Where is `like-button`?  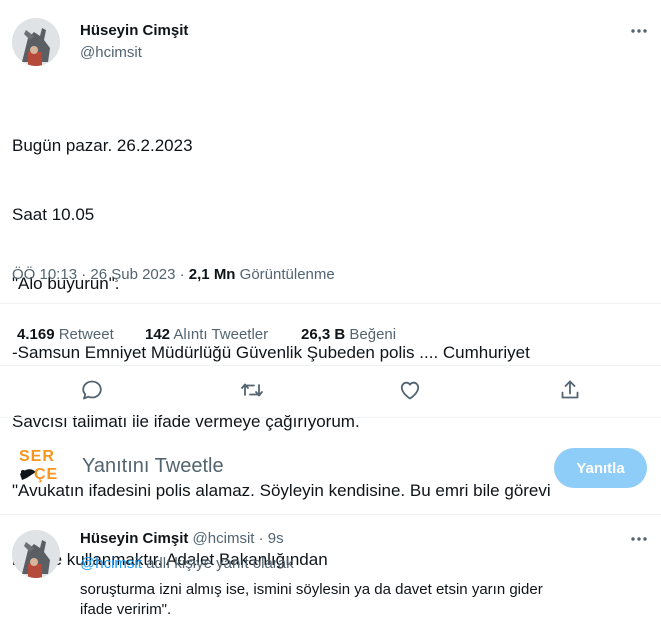
like-button is located at coordinates (410, 390).